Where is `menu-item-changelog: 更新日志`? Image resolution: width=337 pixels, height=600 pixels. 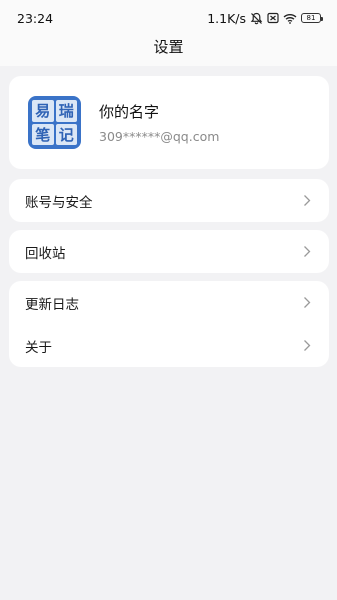 menu-item-changelog: 更新日志 is located at coordinates (169, 302).